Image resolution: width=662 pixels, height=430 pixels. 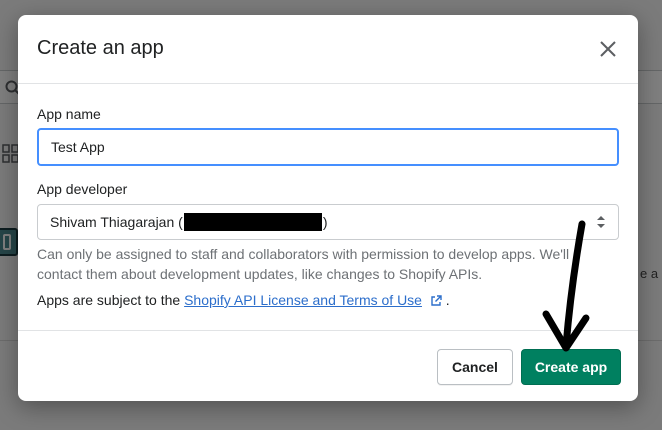 I want to click on app-name-input, so click(x=328, y=147).